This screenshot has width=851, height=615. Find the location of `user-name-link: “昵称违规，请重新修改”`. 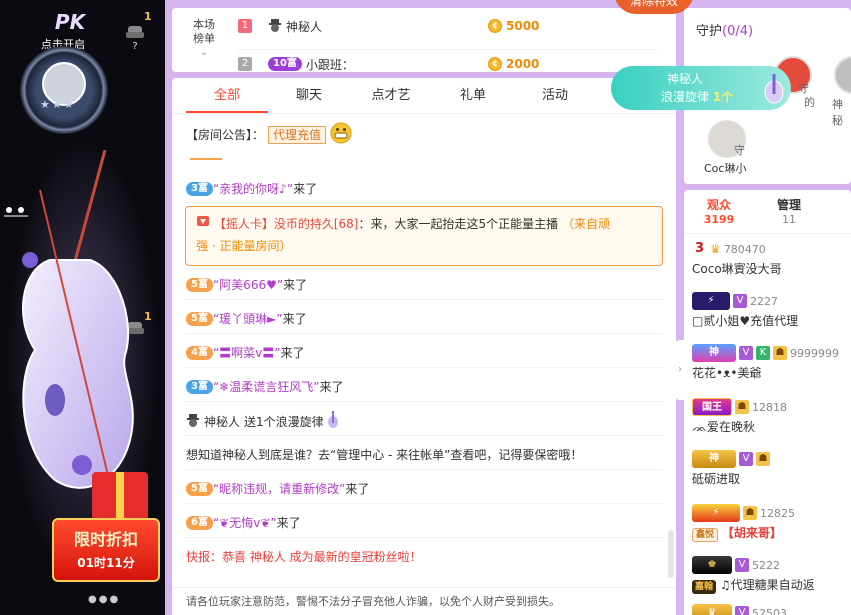

user-name-link: “昵称违规，请重新修改” is located at coordinates (279, 488).